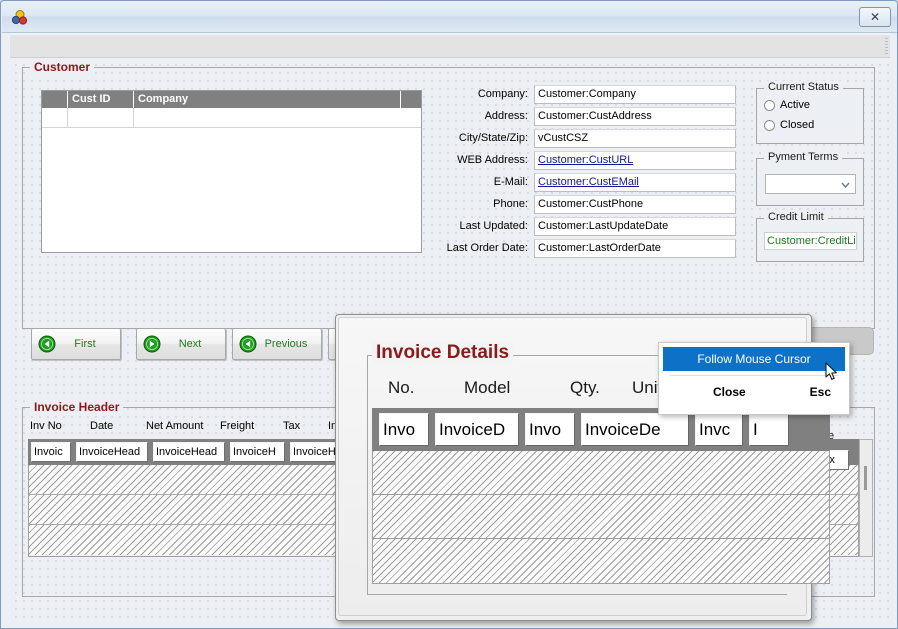 This screenshot has width=898, height=629. I want to click on detail-field-no: Invo, so click(404, 429).